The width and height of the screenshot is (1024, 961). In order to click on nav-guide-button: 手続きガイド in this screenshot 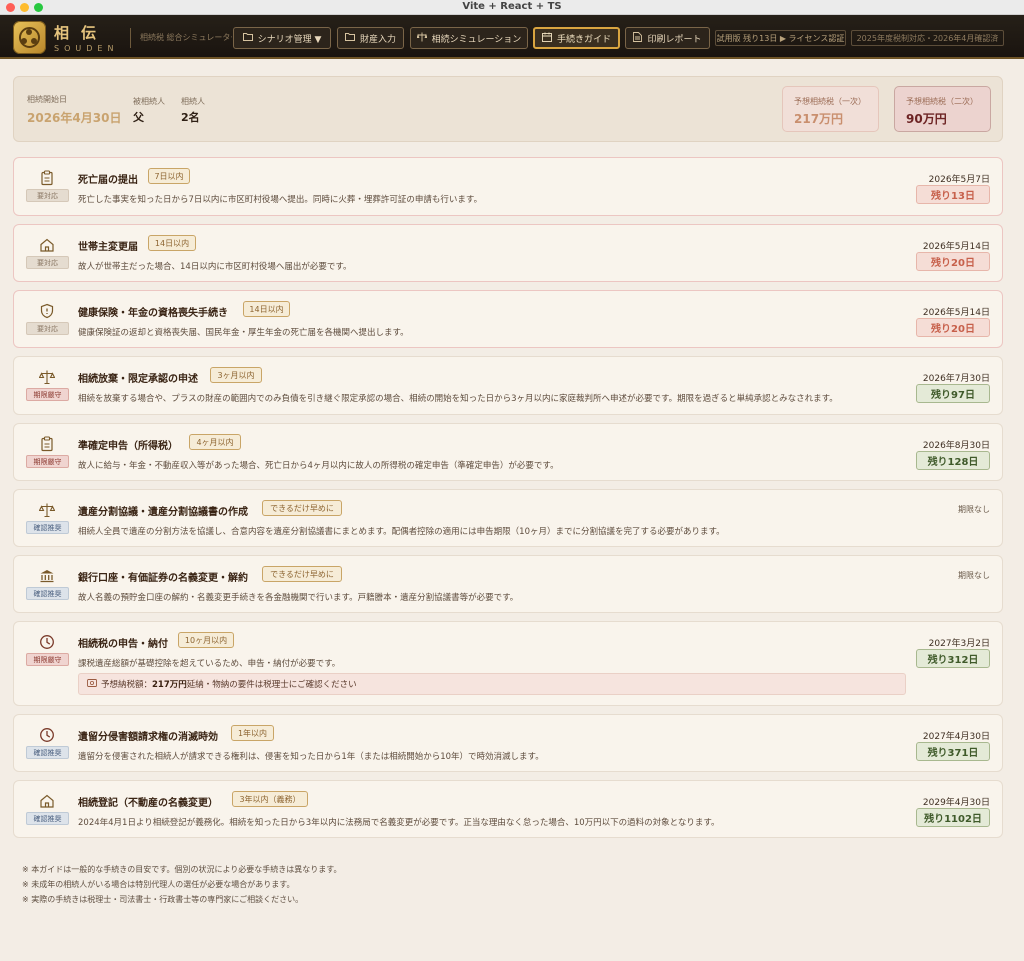, I will do `click(576, 38)`.